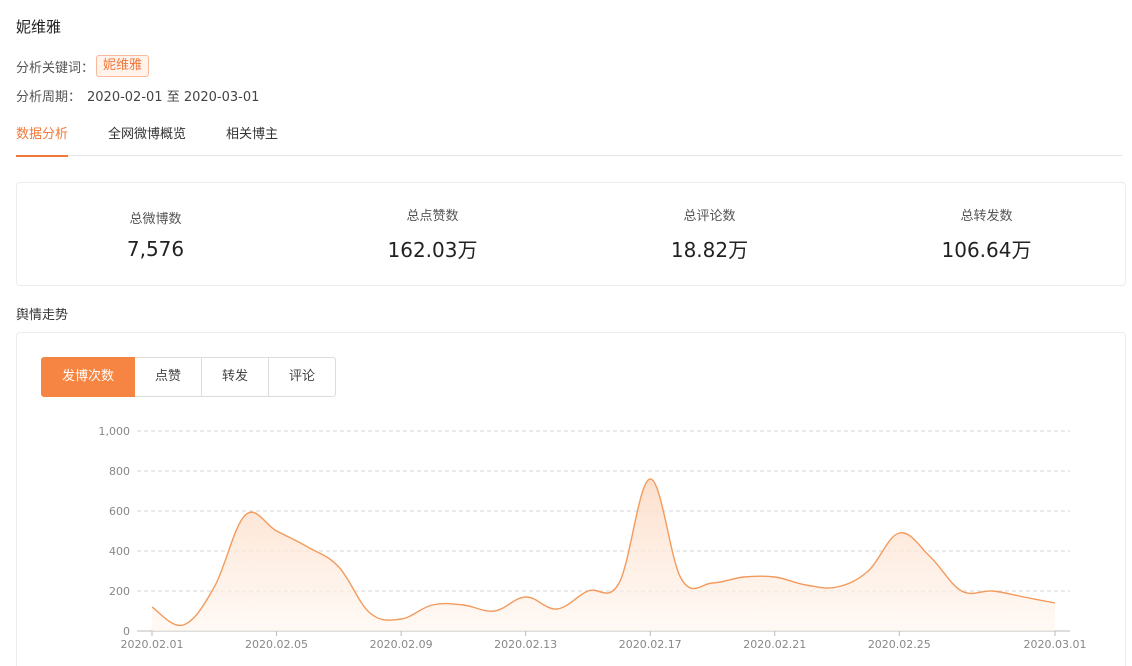 This screenshot has width=1132, height=666. What do you see at coordinates (432, 234) in the screenshot?
I see `stat-total-likes: 总点赞数 162.03万` at bounding box center [432, 234].